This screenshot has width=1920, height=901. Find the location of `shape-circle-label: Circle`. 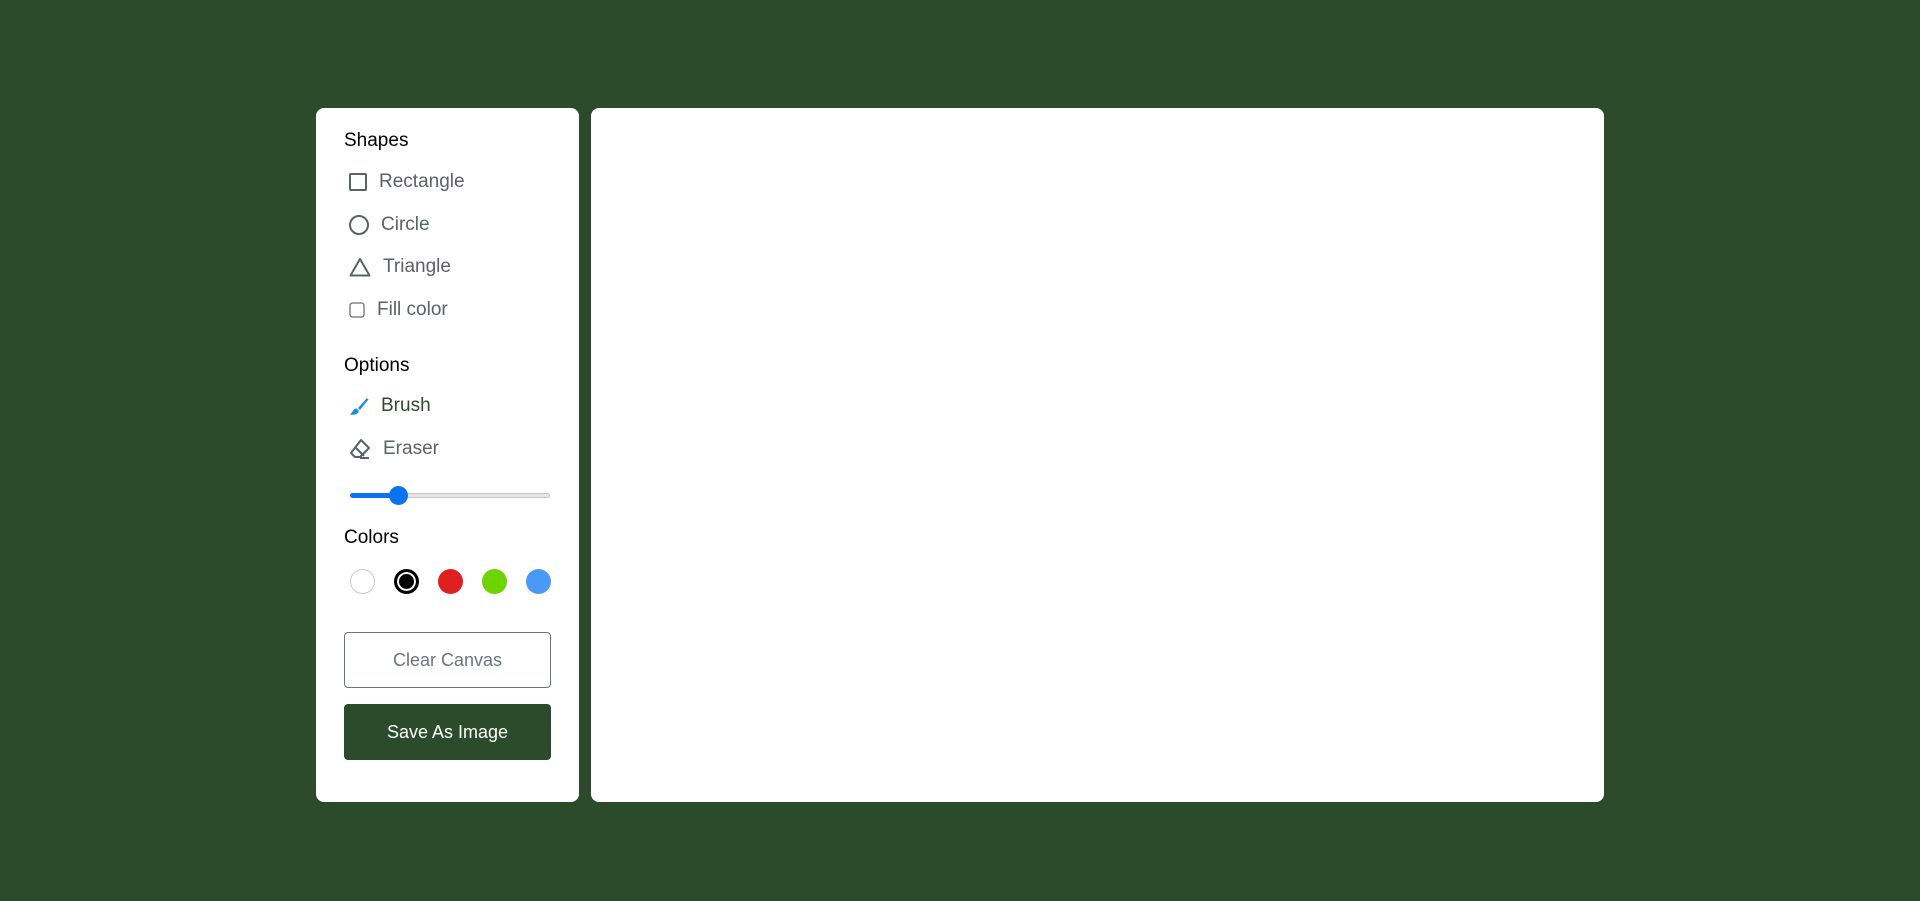

shape-circle-label: Circle is located at coordinates (405, 224).